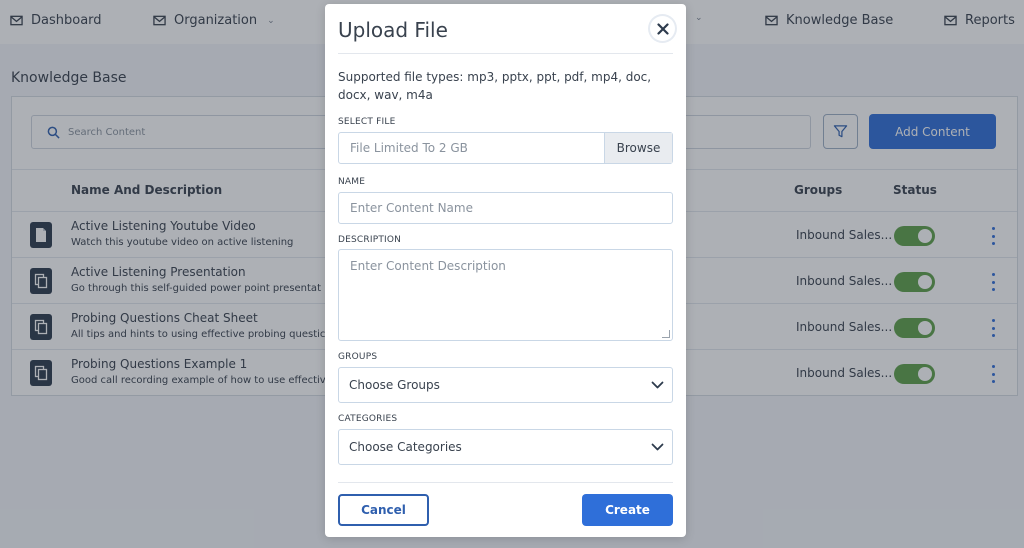 The image size is (1024, 548). What do you see at coordinates (367, 122) in the screenshot?
I see `select-file-label: SELECT FILE` at bounding box center [367, 122].